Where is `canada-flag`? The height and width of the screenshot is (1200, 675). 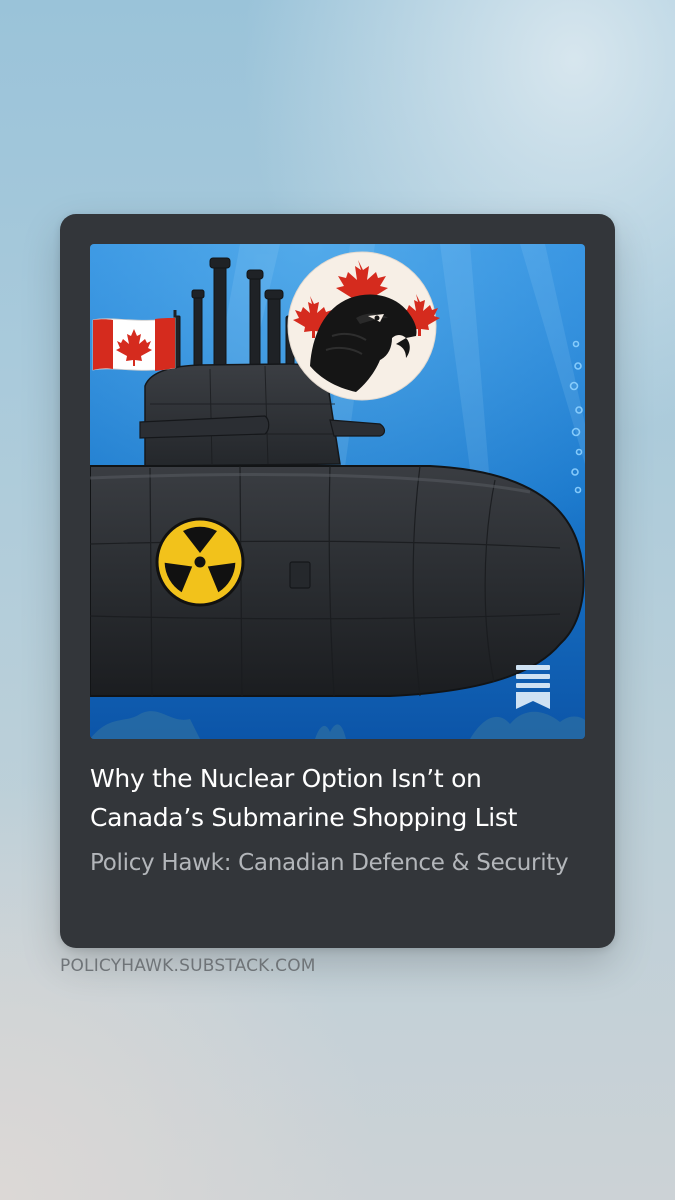 canada-flag is located at coordinates (134, 344).